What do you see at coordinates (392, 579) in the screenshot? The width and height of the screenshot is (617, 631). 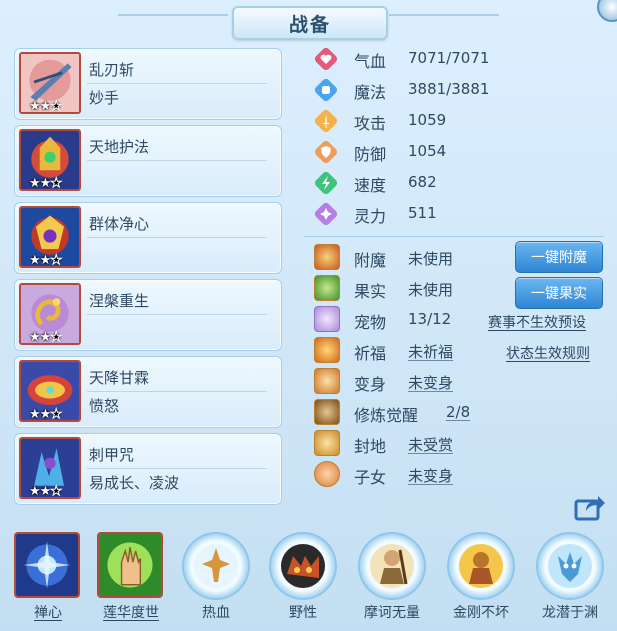 I see `bottom-skill-slot: 摩诃无量` at bounding box center [392, 579].